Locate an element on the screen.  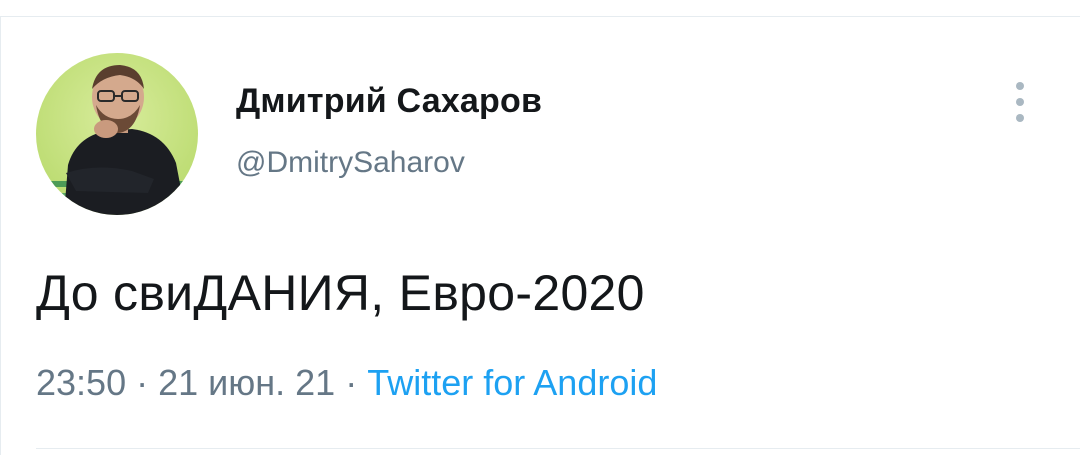
user-avatar-photo-icon is located at coordinates (117, 134).